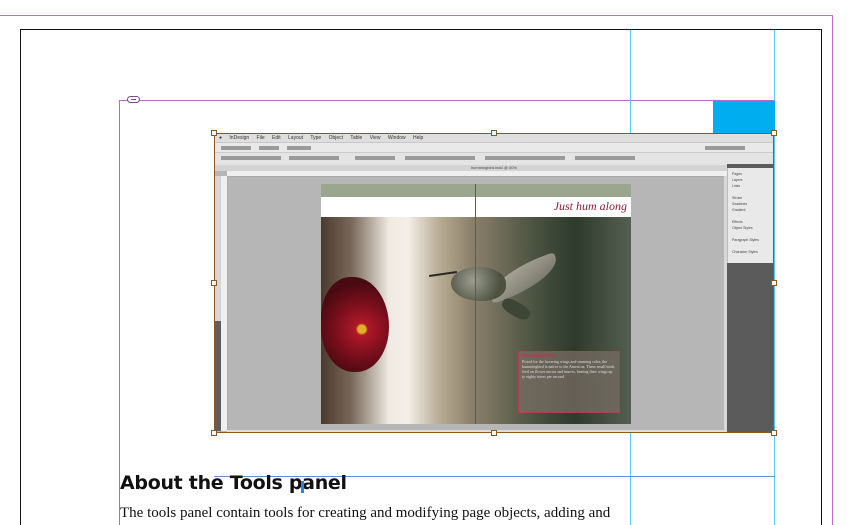 The width and height of the screenshot is (848, 525). What do you see at coordinates (239, 138) in the screenshot?
I see `menu-item: InDesign` at bounding box center [239, 138].